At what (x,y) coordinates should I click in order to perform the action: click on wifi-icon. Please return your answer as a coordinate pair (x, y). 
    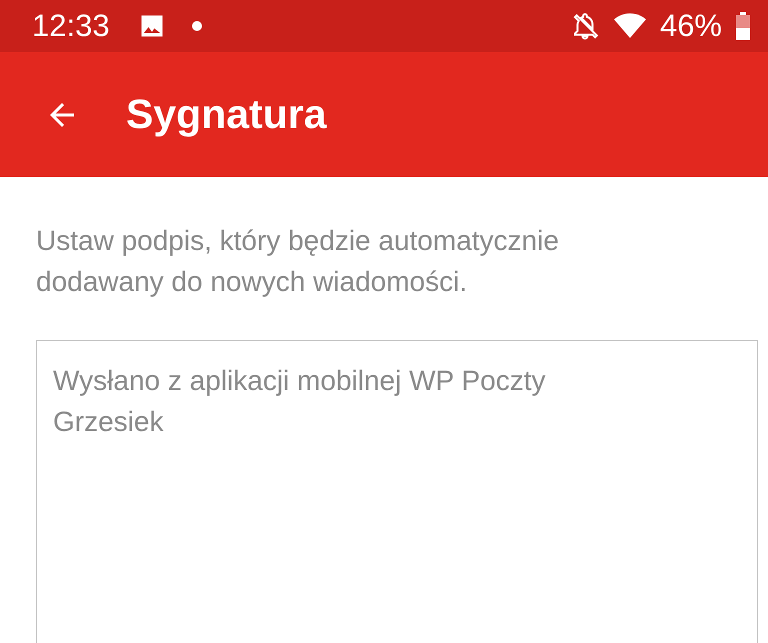
    Looking at the image, I should click on (630, 26).